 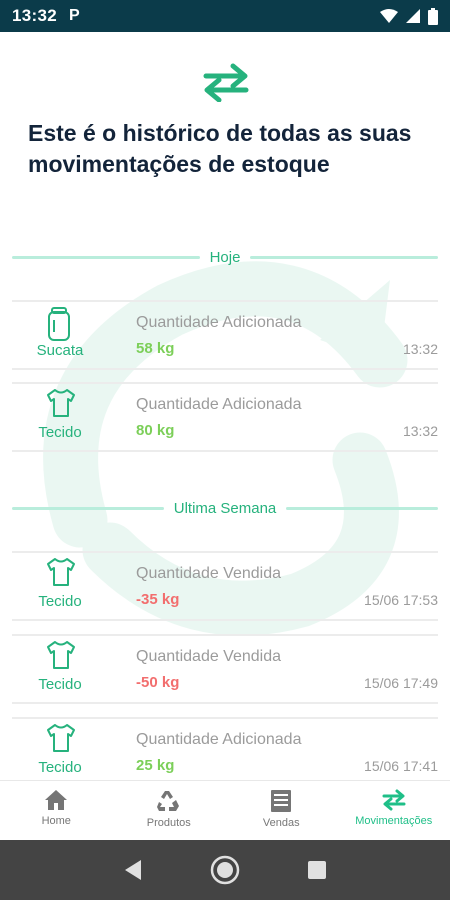 I want to click on category-label: Sucata, so click(x=60, y=350).